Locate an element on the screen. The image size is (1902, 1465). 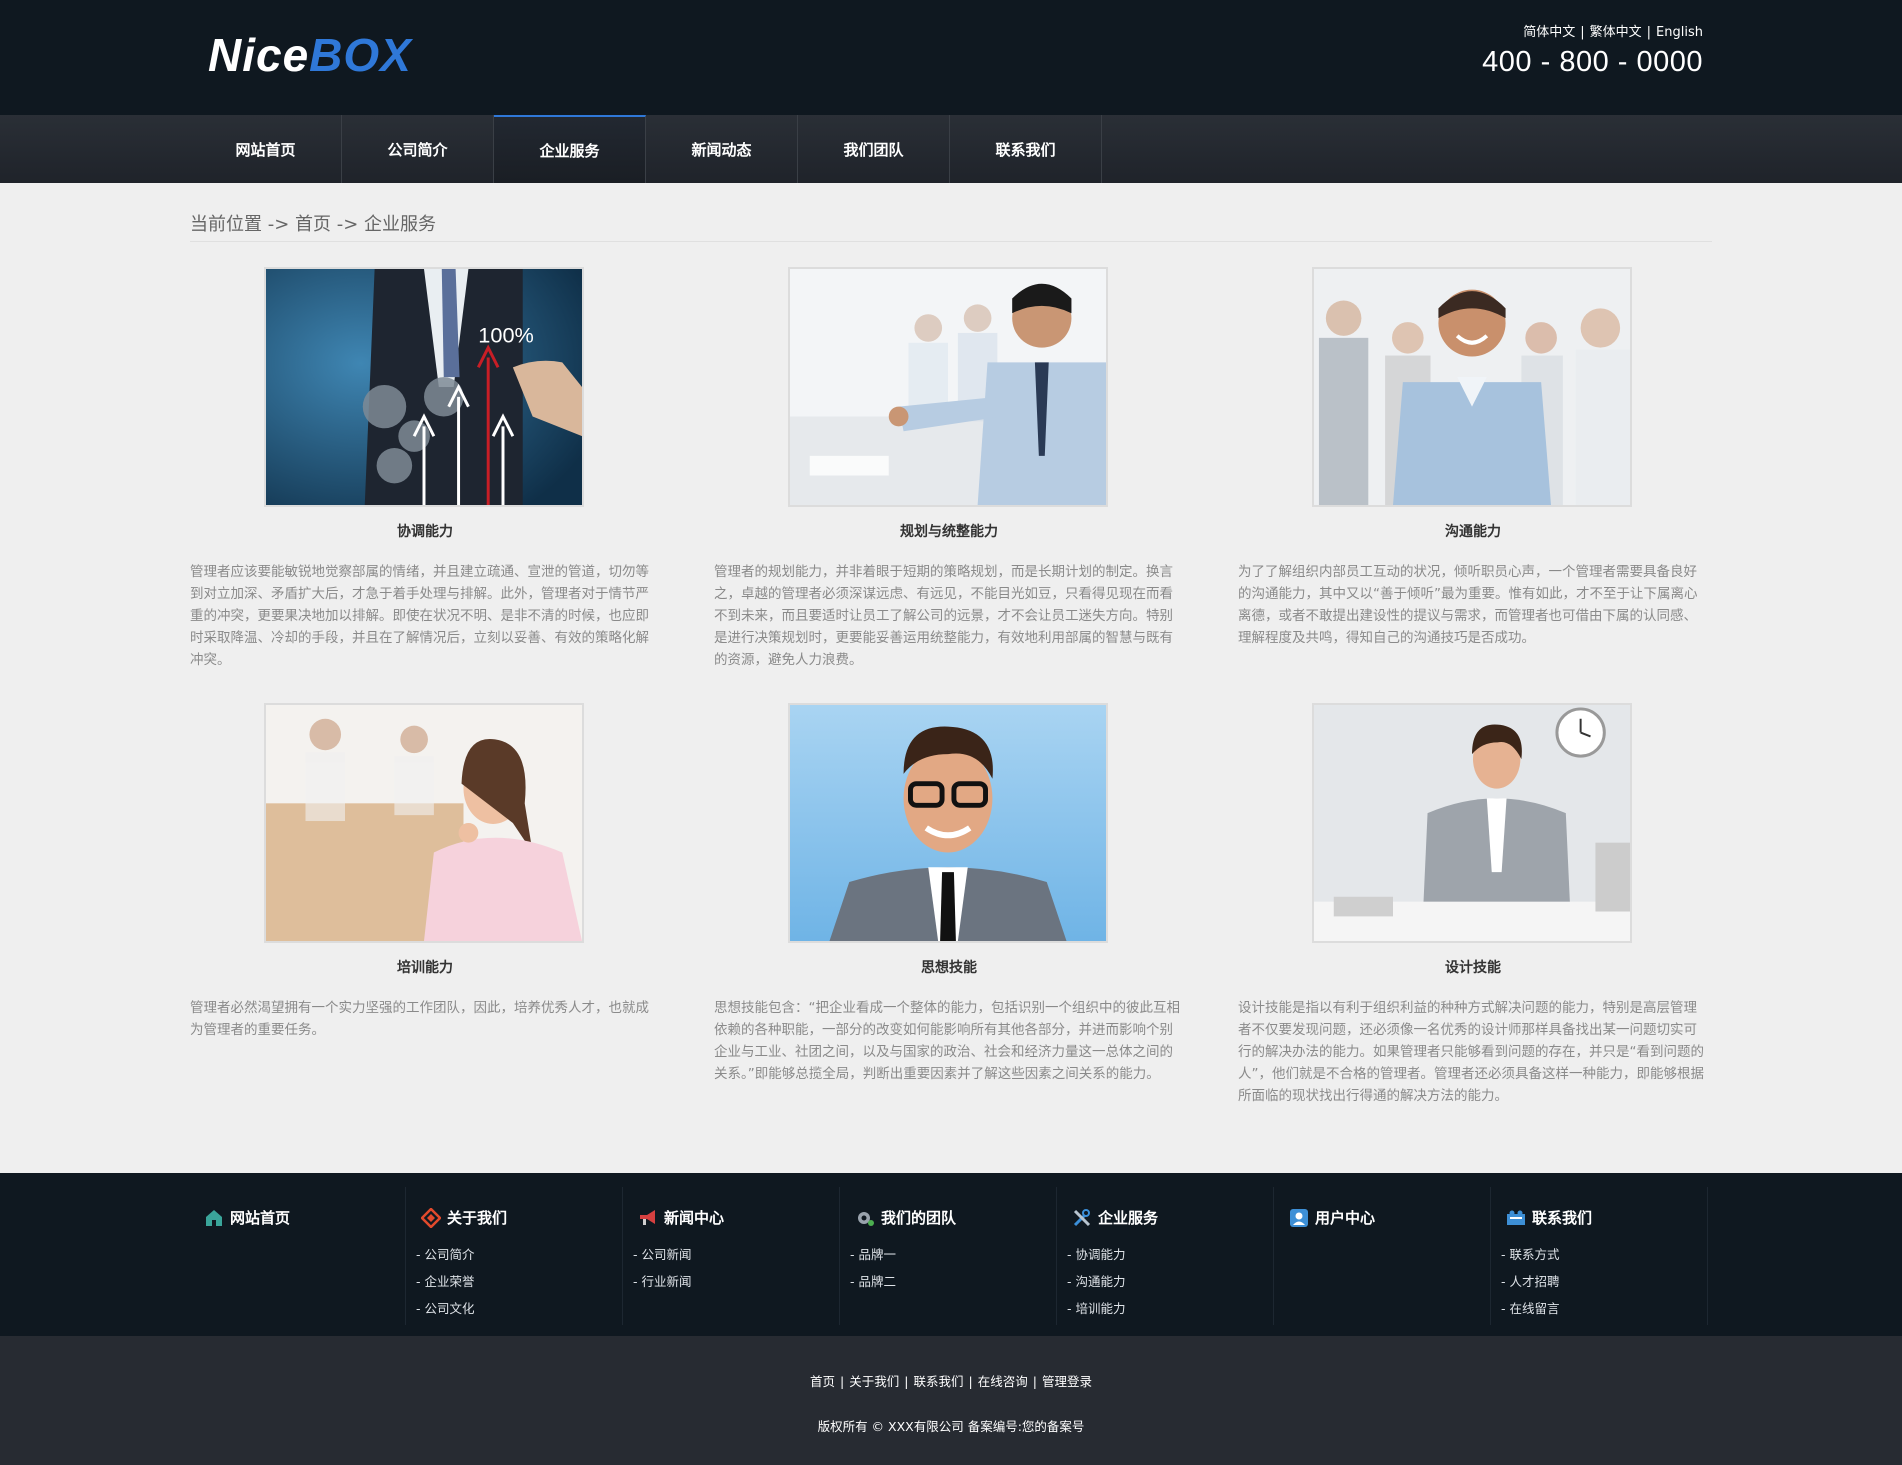
footer-link-honors: - 企业荣誉 is located at coordinates (445, 1281).